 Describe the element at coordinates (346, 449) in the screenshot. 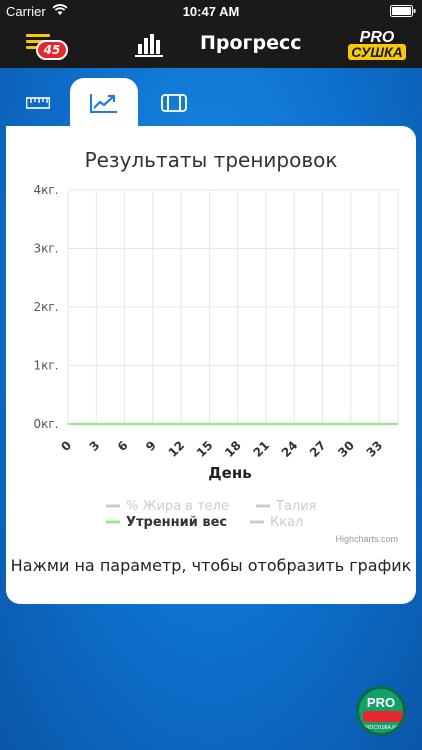

I see `x-tick-label: 30` at that location.